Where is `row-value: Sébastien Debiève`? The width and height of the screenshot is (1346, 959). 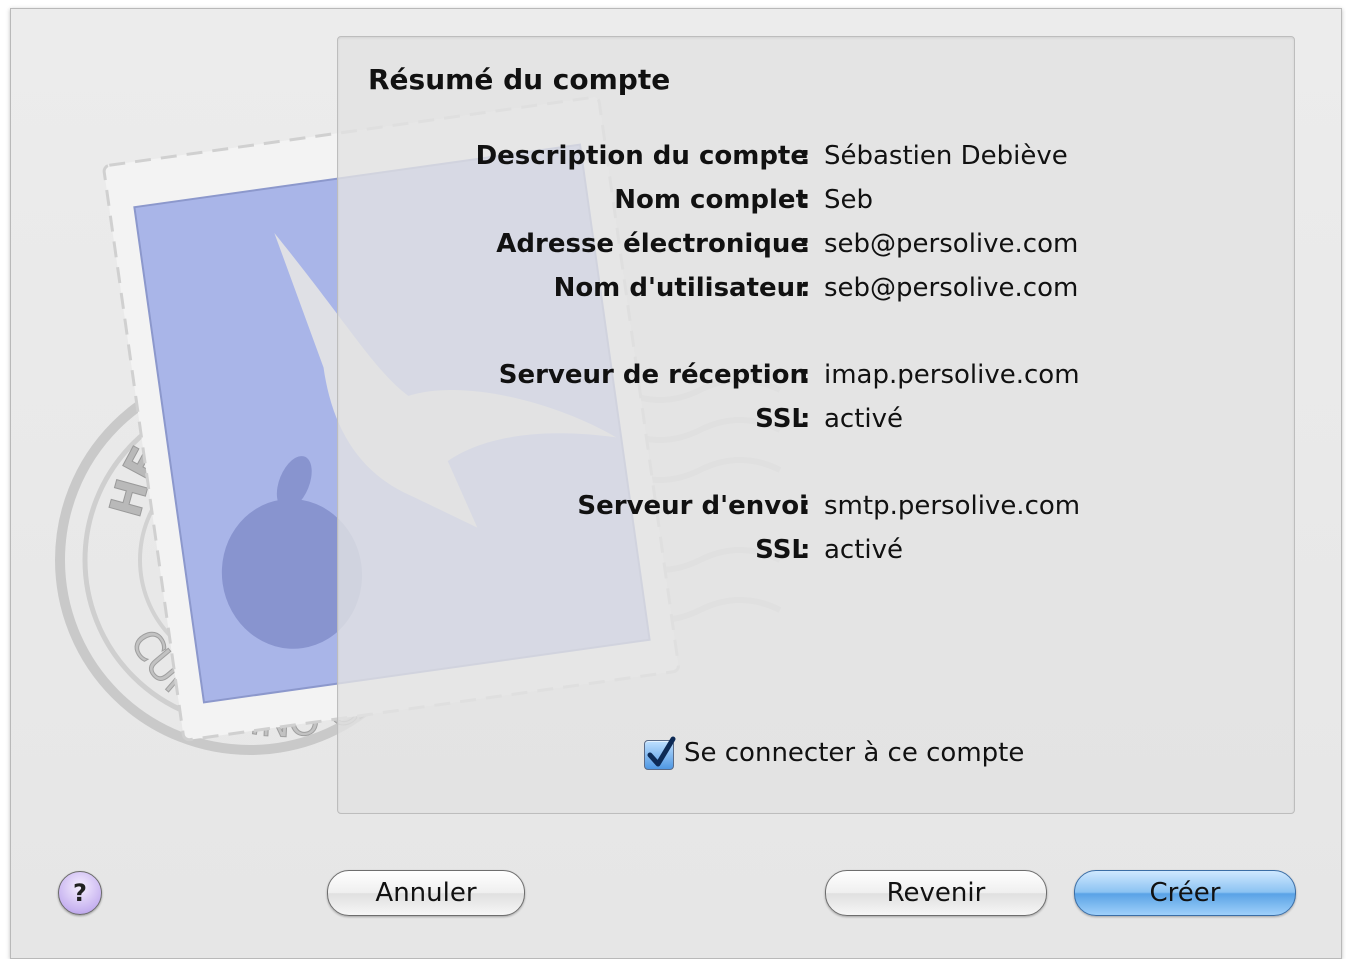 row-value: Sébastien Debiève is located at coordinates (946, 156).